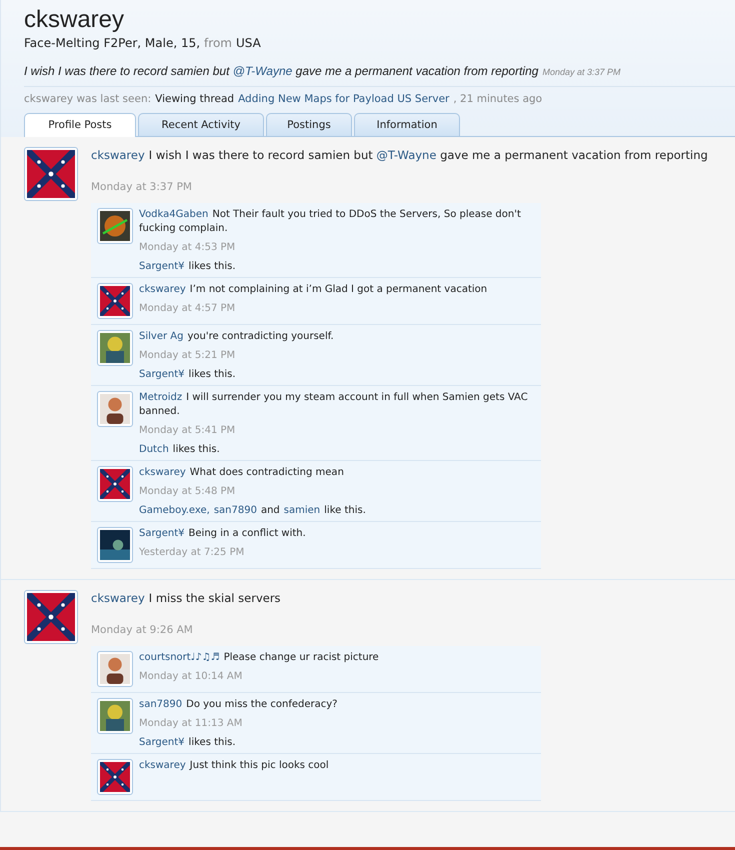 The height and width of the screenshot is (850, 735). I want to click on comment-text: Metroidz I will surrender you my steam account in full when Samien gets VAC banned., so click(334, 405).